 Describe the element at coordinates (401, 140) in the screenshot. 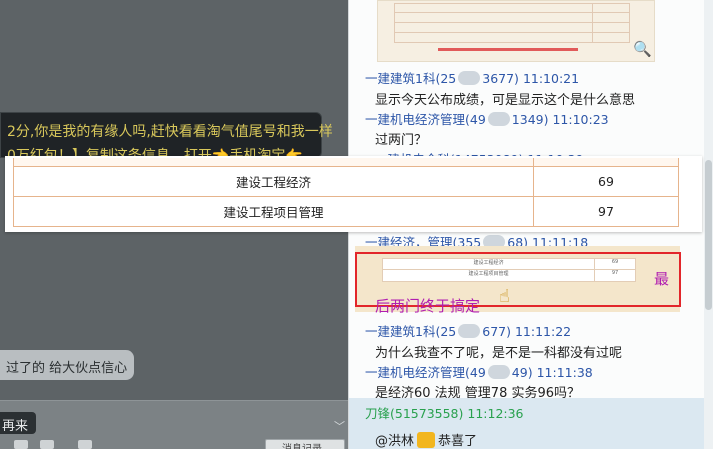

I see `message-text: 过两门？` at that location.